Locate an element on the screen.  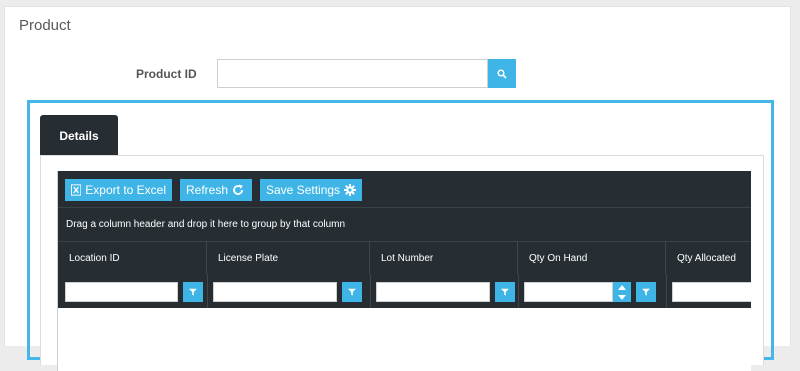
column-header-label: Location ID is located at coordinates (94, 258).